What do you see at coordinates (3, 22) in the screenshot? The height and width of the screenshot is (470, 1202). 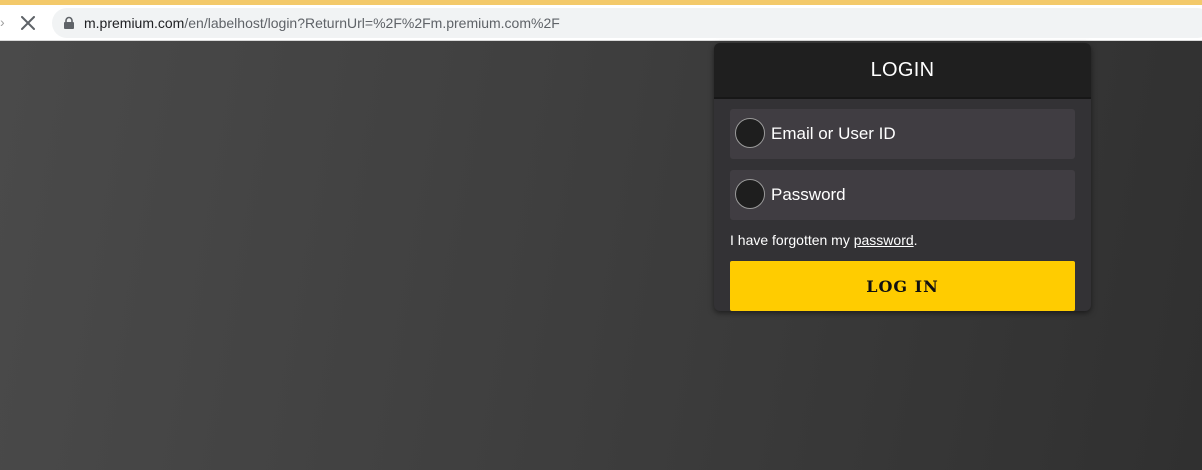 I see `back-arrow-icon: ›` at bounding box center [3, 22].